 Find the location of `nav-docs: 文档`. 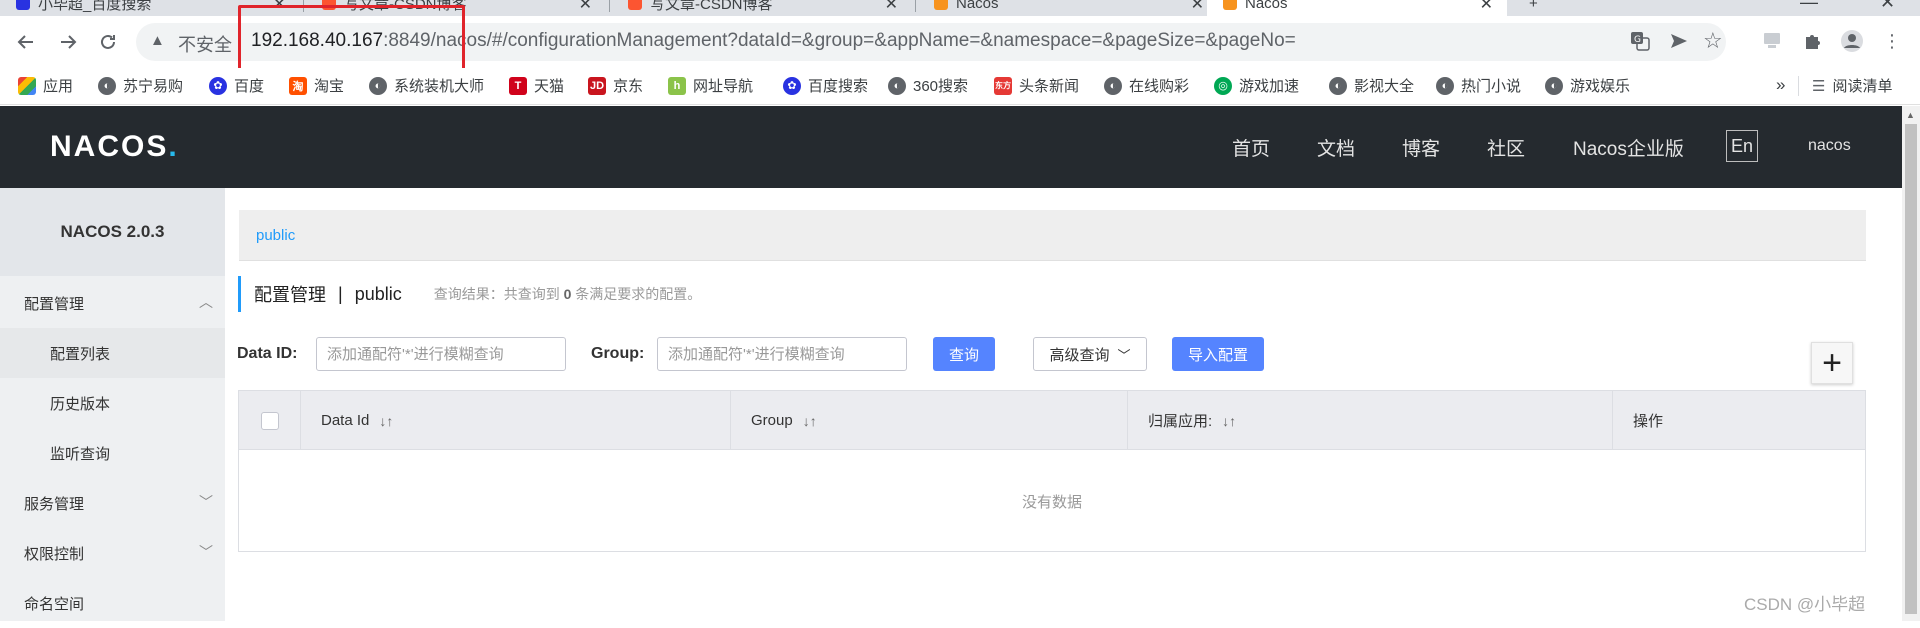

nav-docs: 文档 is located at coordinates (1336, 147).